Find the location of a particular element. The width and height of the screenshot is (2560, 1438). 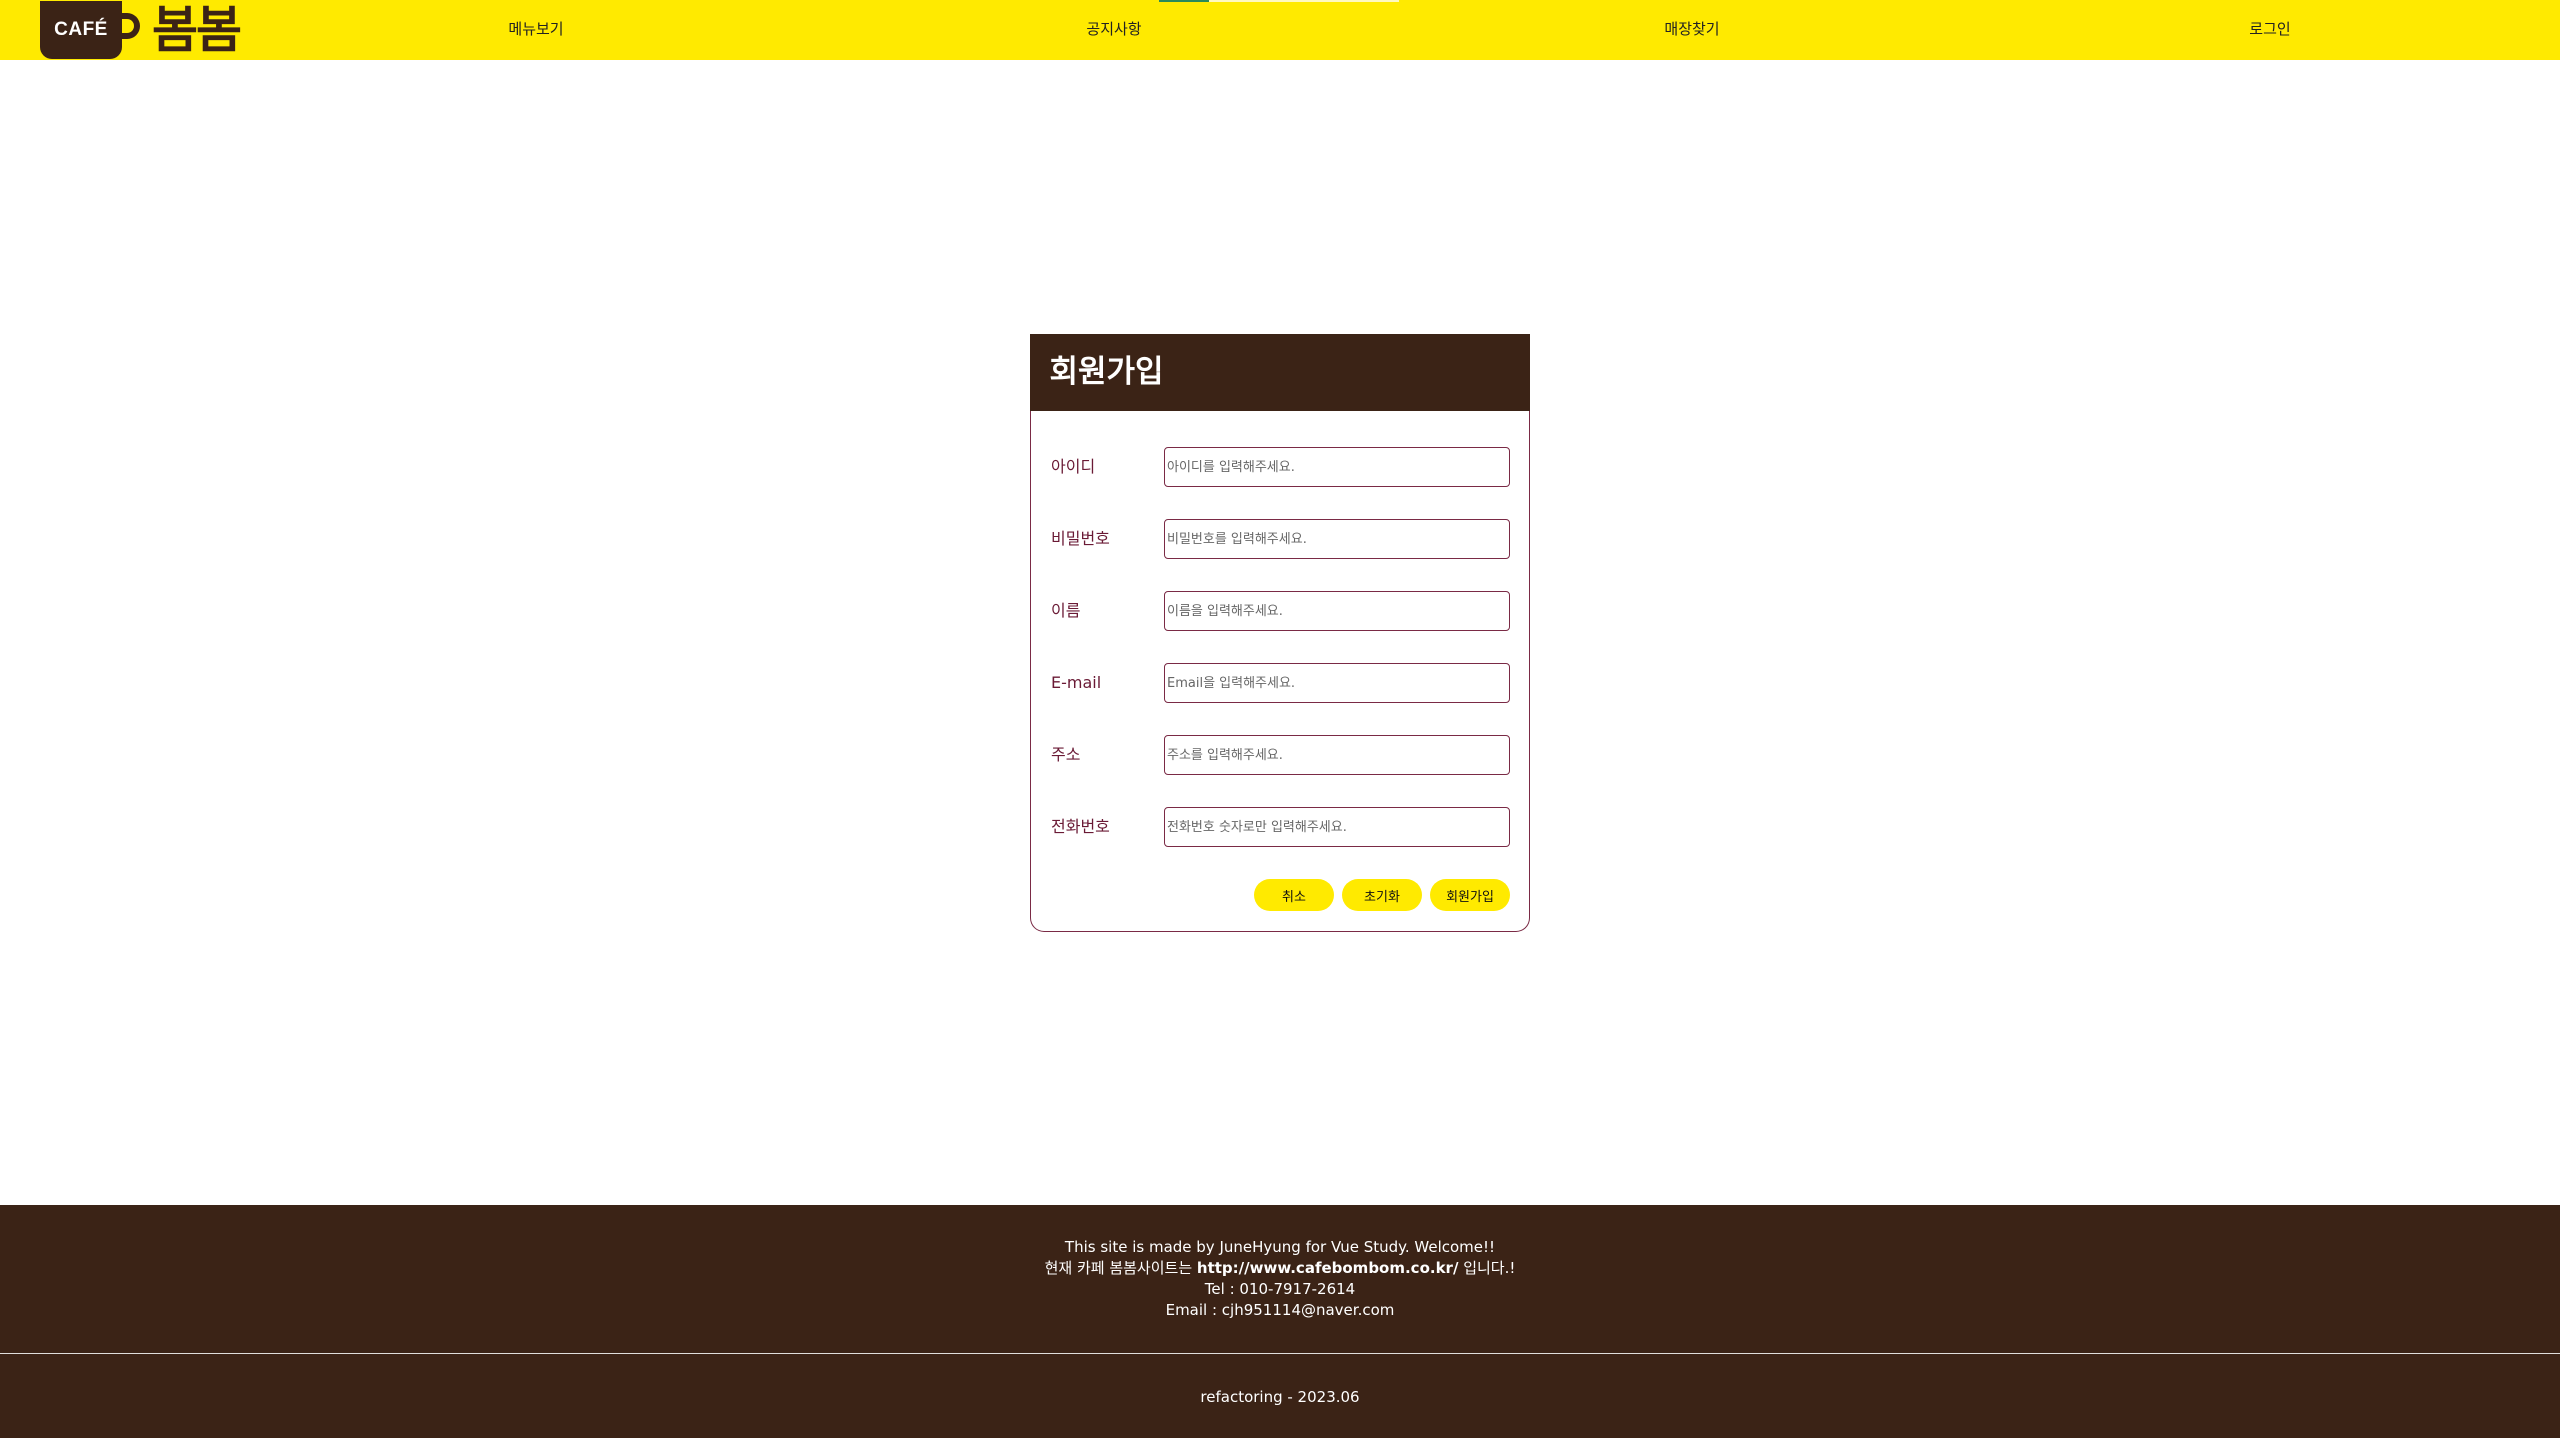

signup-submit-button: 회원가입 is located at coordinates (1470, 895).